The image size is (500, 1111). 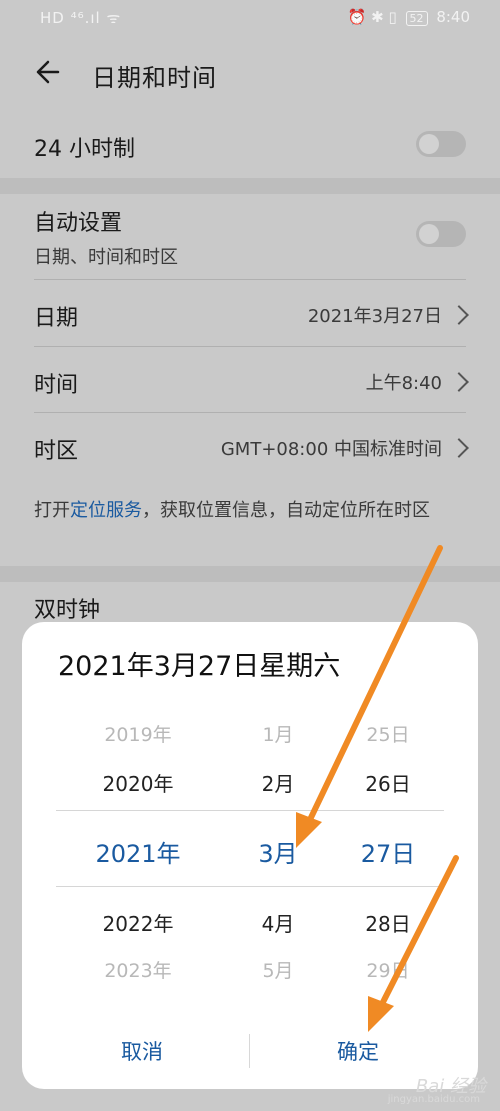 I want to click on year-option: 2020年, so click(x=138, y=784).